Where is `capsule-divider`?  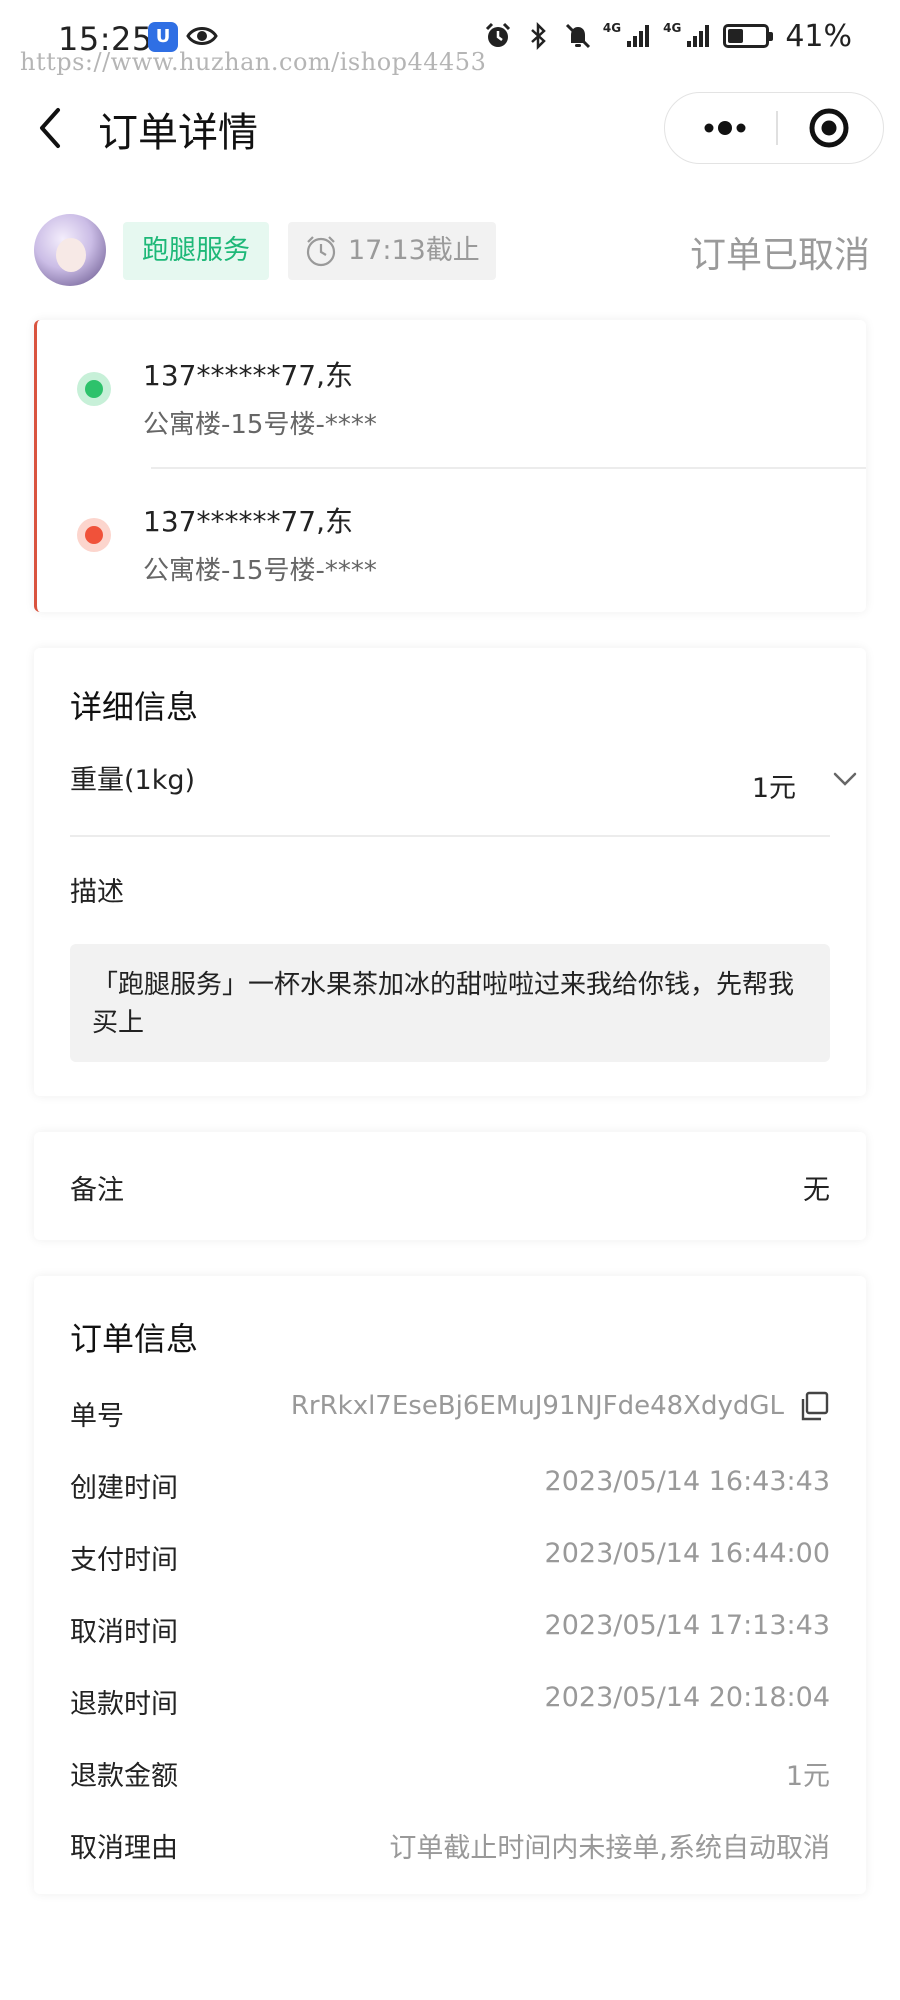 capsule-divider is located at coordinates (777, 128).